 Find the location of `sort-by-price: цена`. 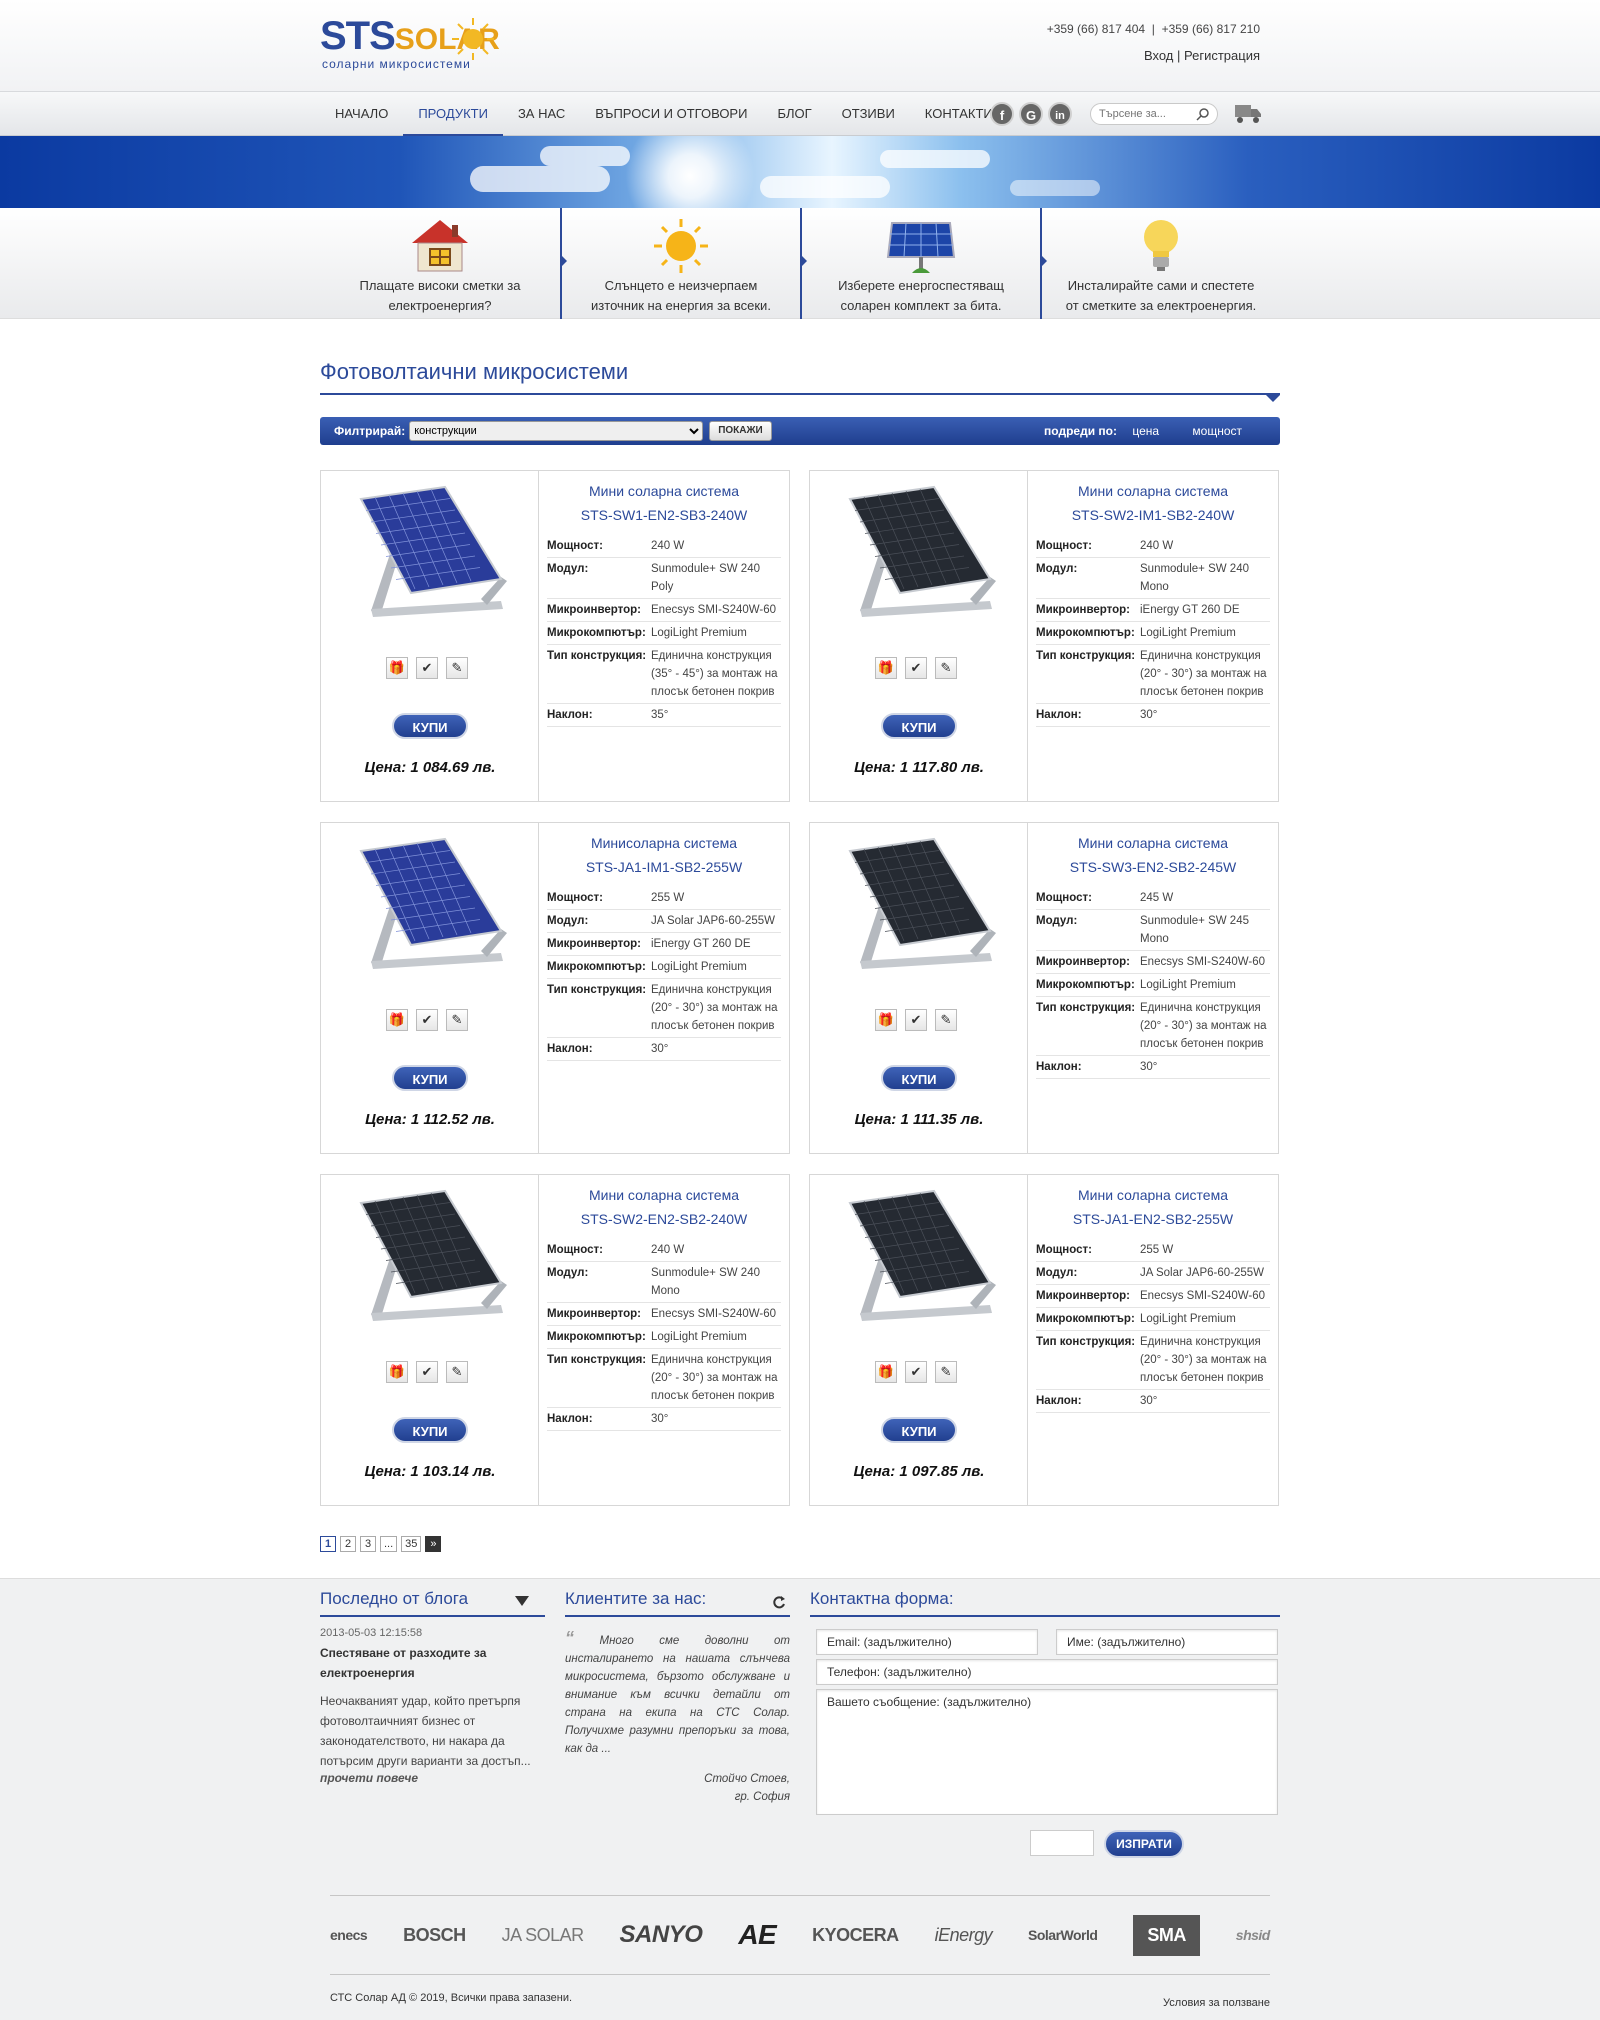

sort-by-price: цена is located at coordinates (1145, 431).